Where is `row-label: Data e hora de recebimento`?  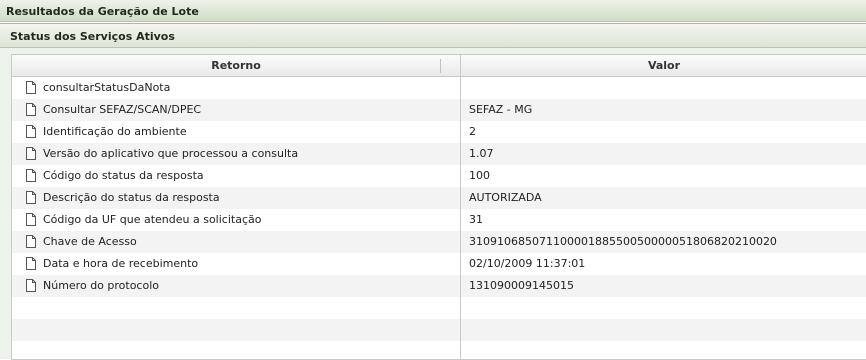
row-label: Data e hora de recebimento is located at coordinates (121, 263).